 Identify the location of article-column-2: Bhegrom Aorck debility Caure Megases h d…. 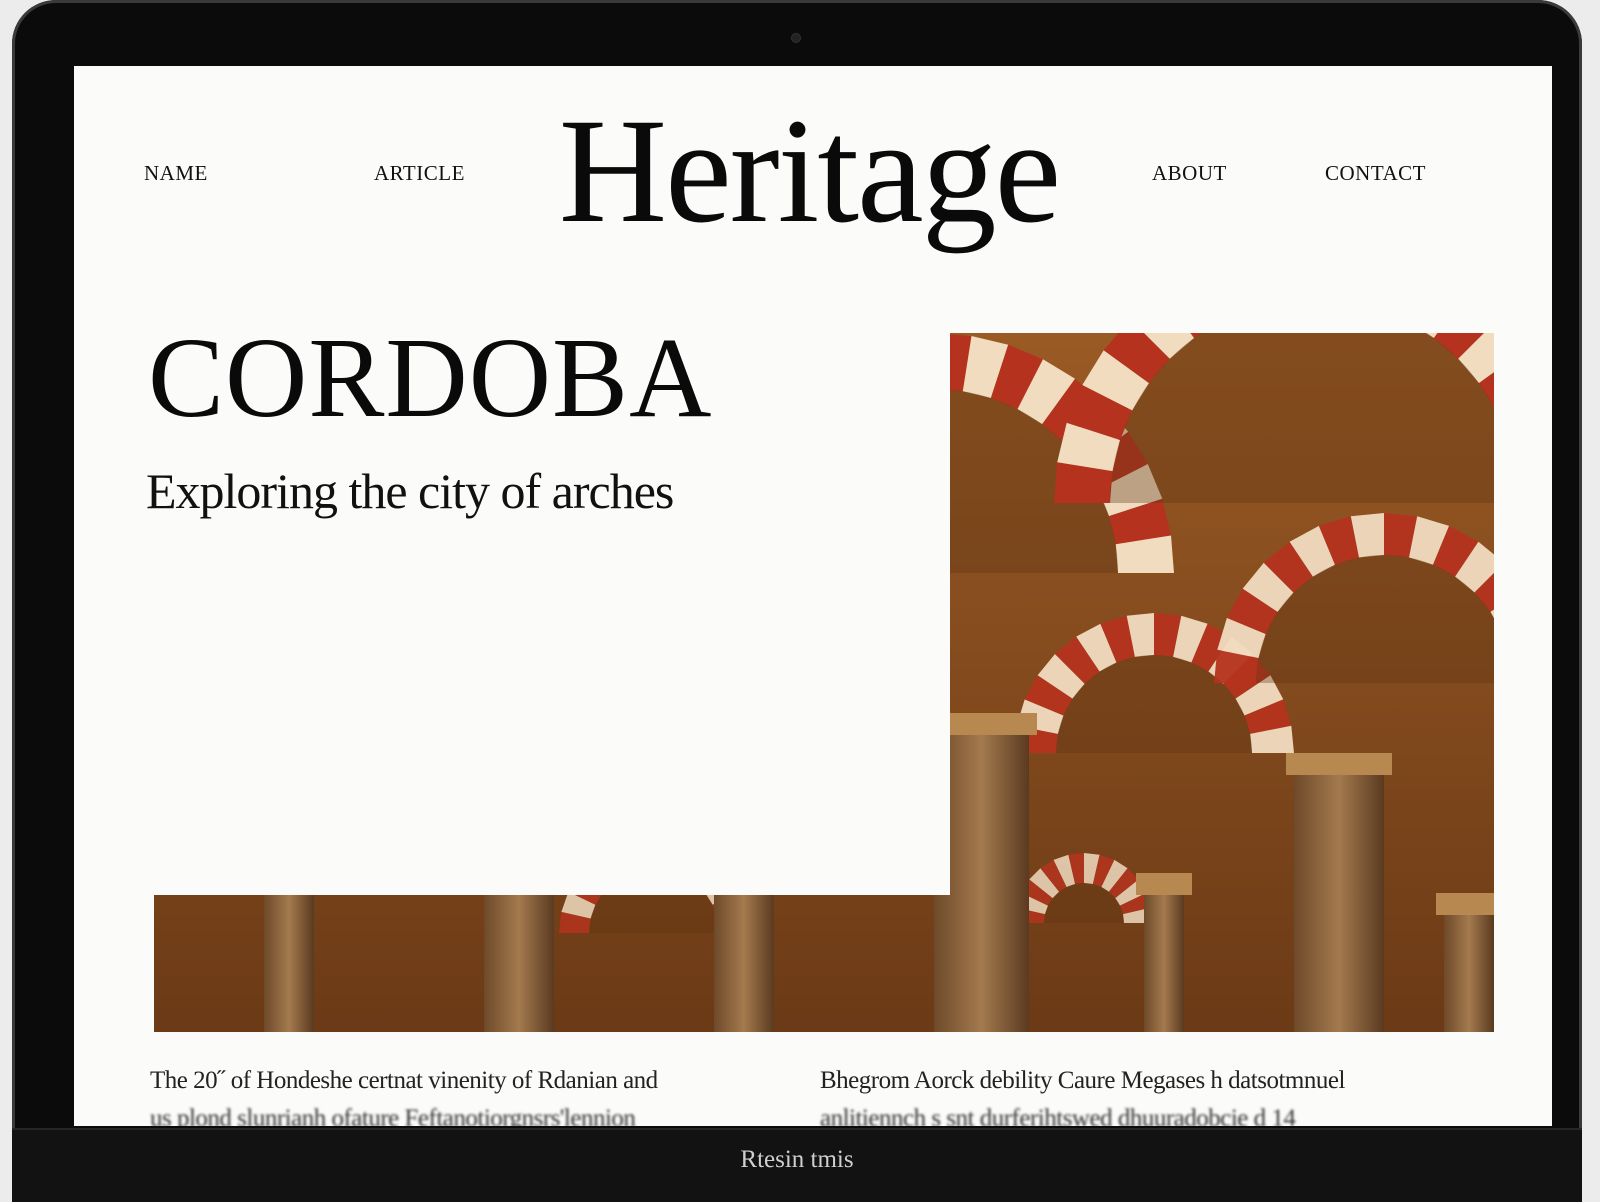
(1082, 1094).